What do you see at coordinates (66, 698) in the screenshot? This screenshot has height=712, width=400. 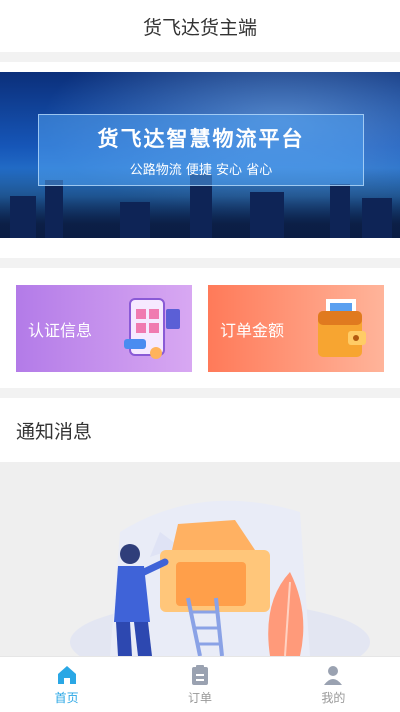 I see `tab-home-label: 首页` at bounding box center [66, 698].